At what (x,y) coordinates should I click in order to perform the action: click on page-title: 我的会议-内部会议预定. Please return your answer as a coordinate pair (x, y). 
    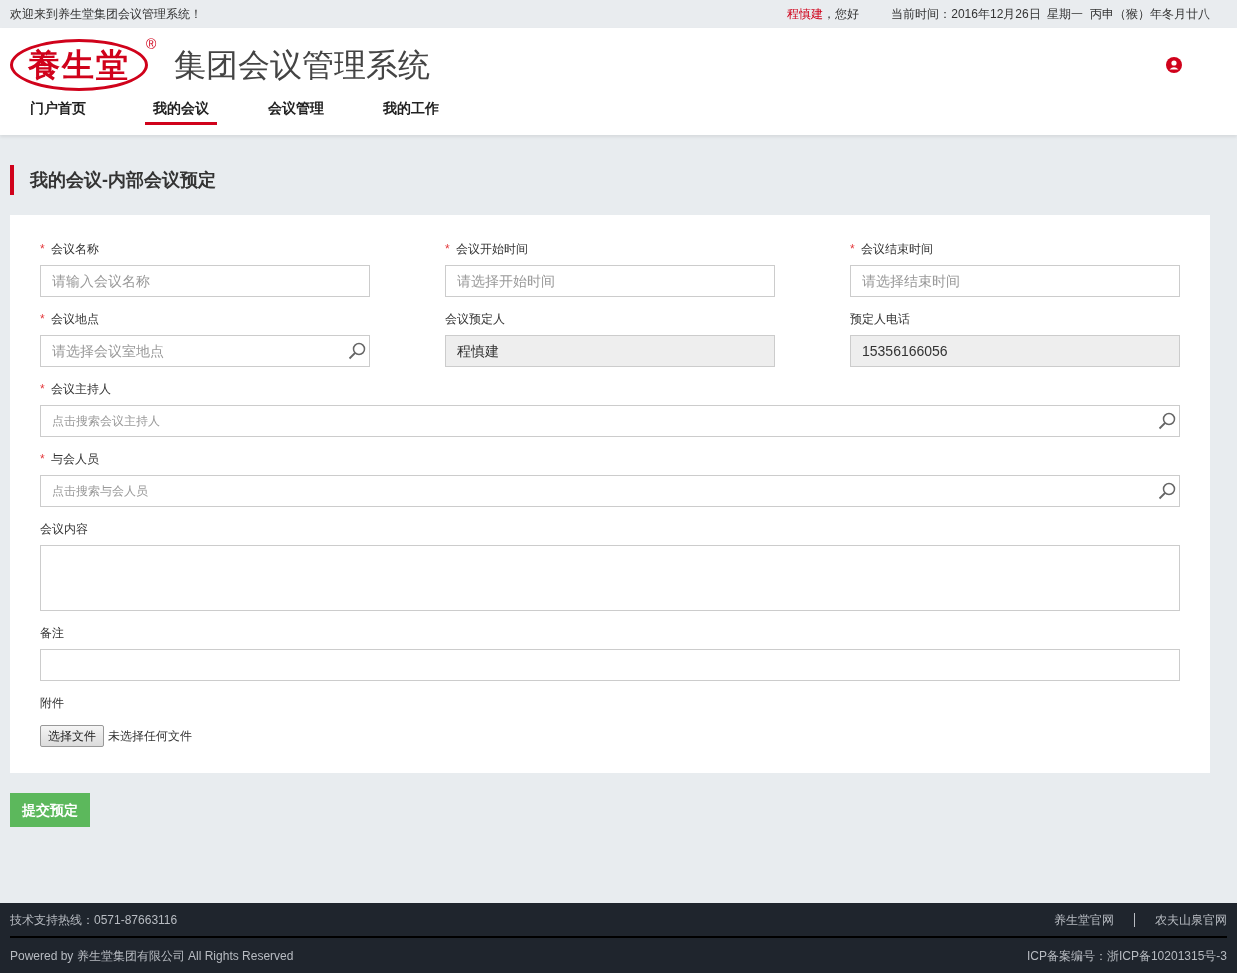
    Looking at the image, I should click on (618, 180).